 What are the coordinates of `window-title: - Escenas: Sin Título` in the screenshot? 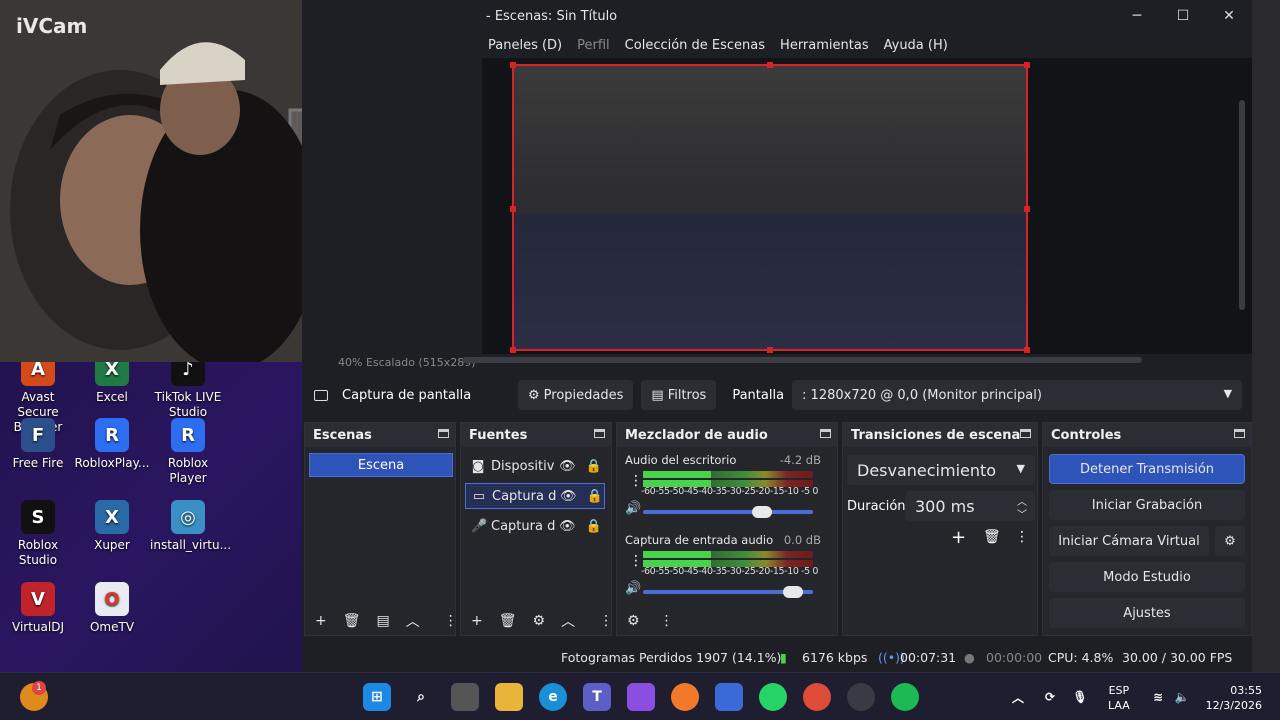 It's located at (552, 16).